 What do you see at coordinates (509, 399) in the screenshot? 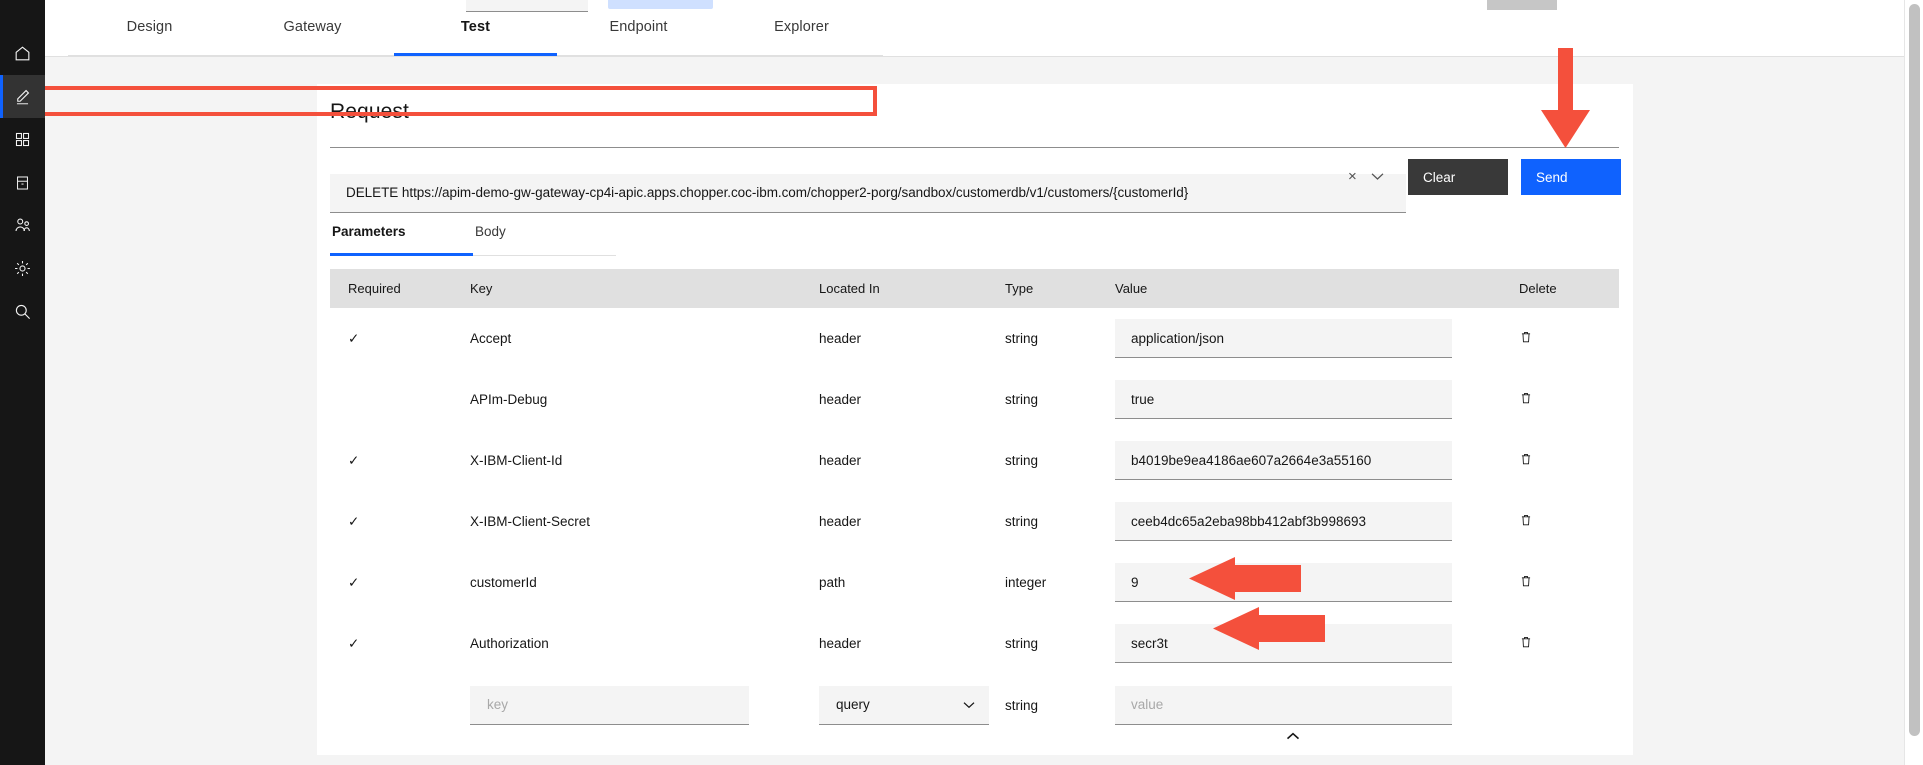
I see `param-key: APIm-Debug` at bounding box center [509, 399].